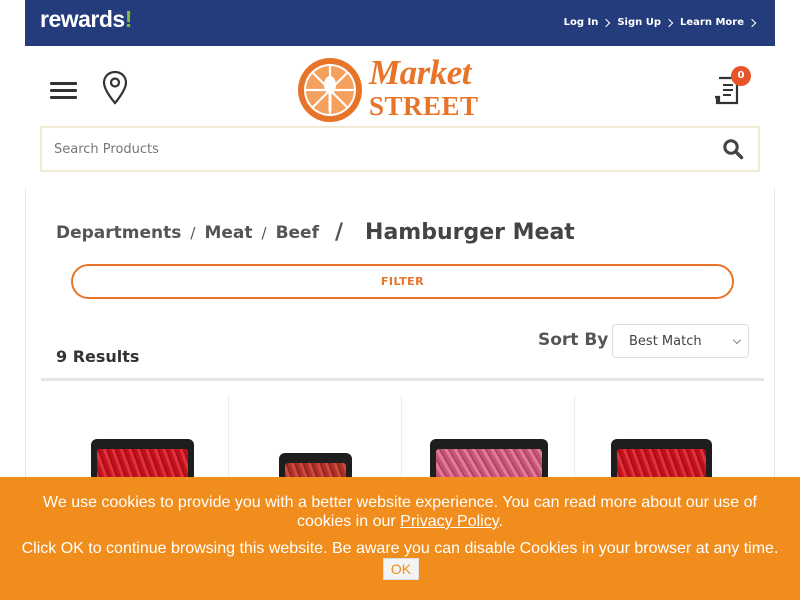  What do you see at coordinates (401, 569) in the screenshot?
I see `cookie-ok-button: OK` at bounding box center [401, 569].